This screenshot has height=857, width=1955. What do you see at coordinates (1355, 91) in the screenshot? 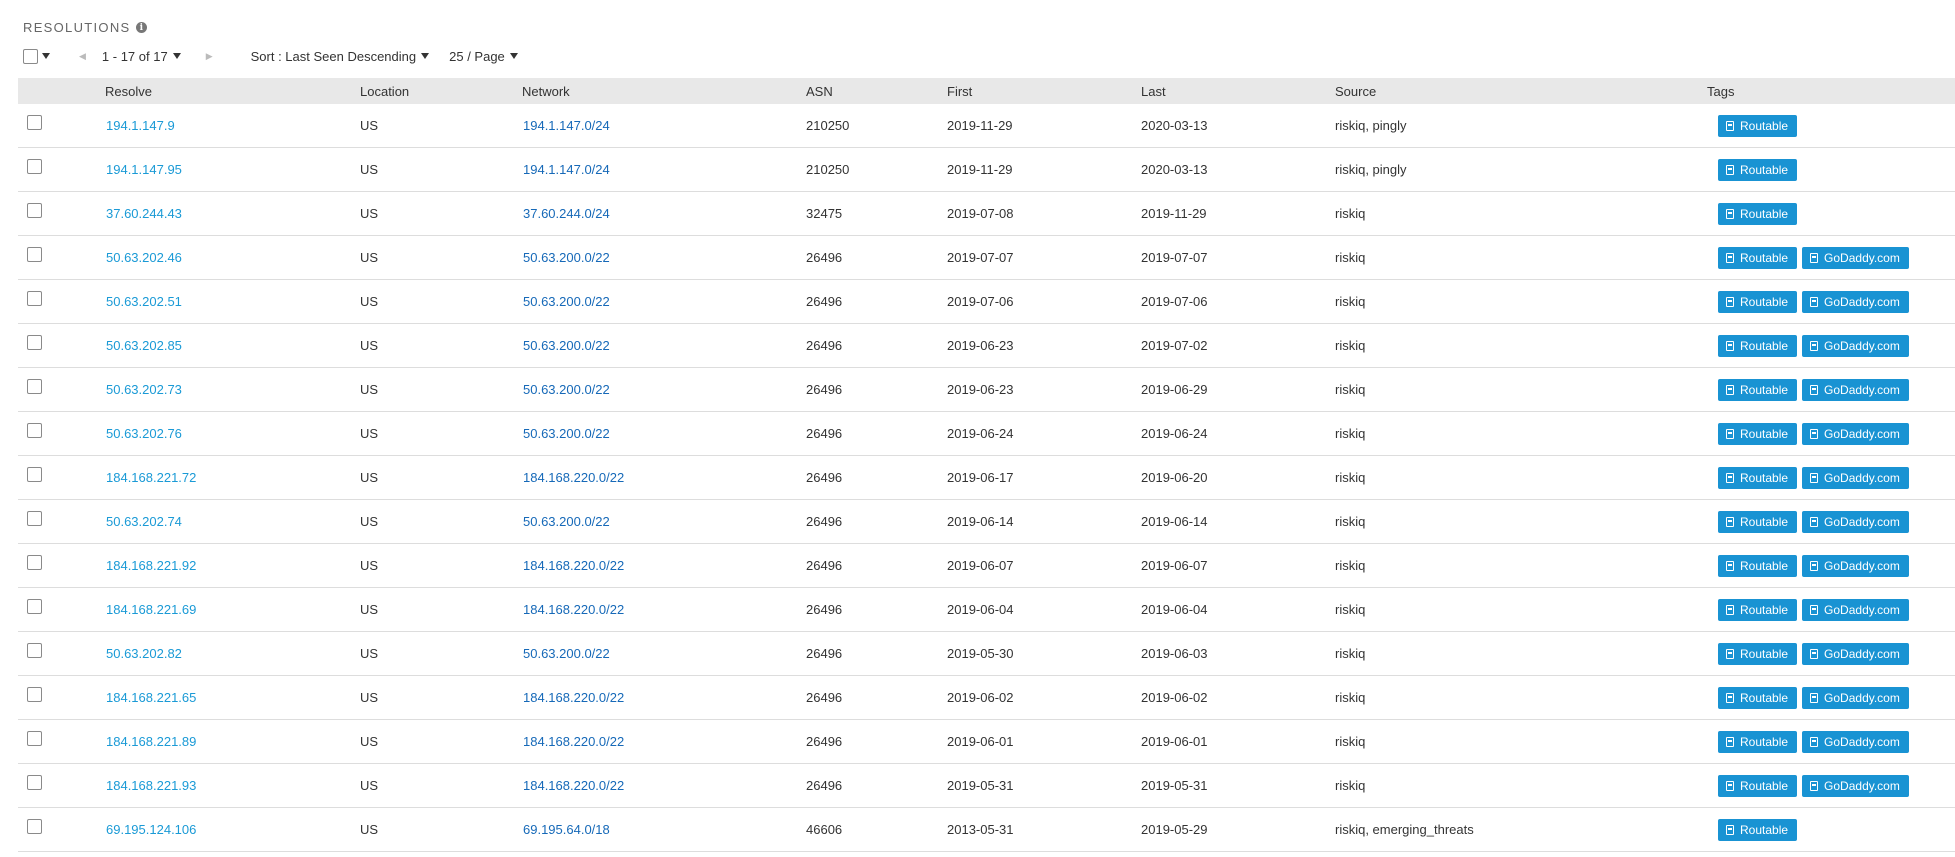
I see `column-header-source: Source` at bounding box center [1355, 91].